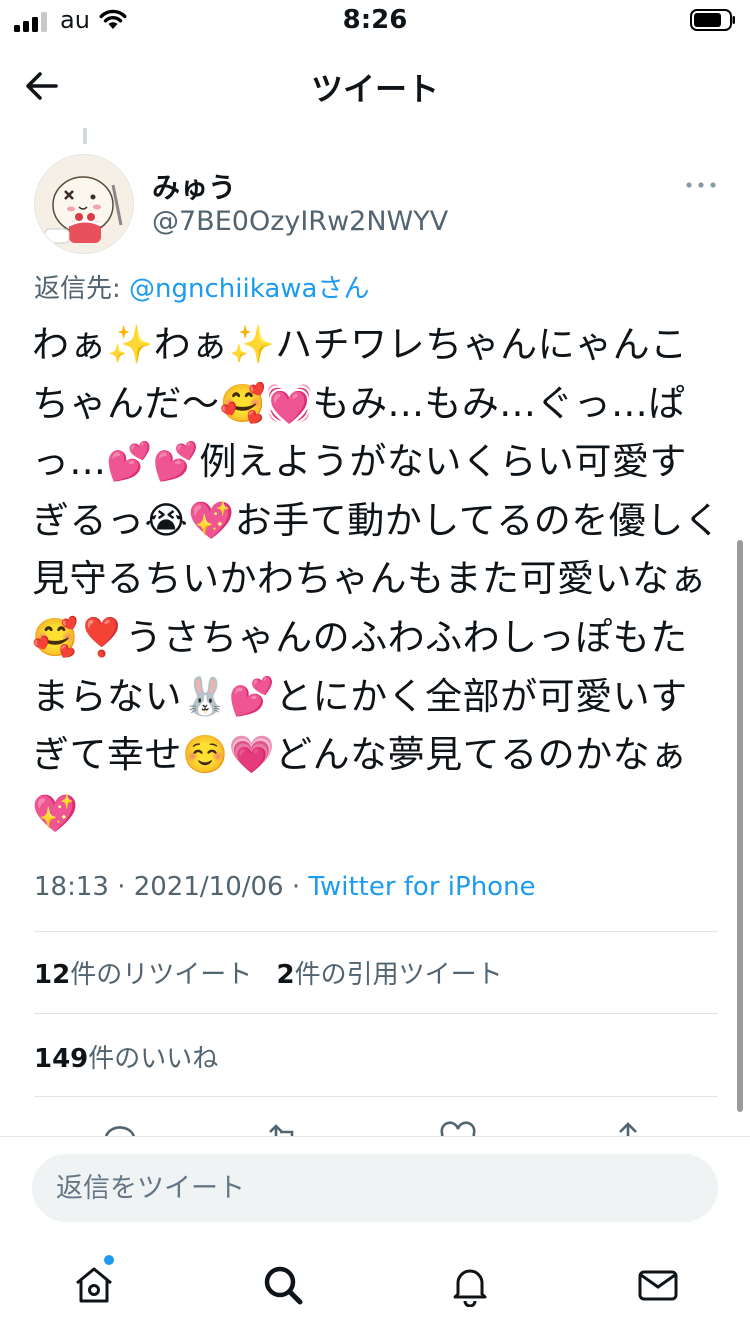  I want to click on avatar-illustration, so click(84, 204).